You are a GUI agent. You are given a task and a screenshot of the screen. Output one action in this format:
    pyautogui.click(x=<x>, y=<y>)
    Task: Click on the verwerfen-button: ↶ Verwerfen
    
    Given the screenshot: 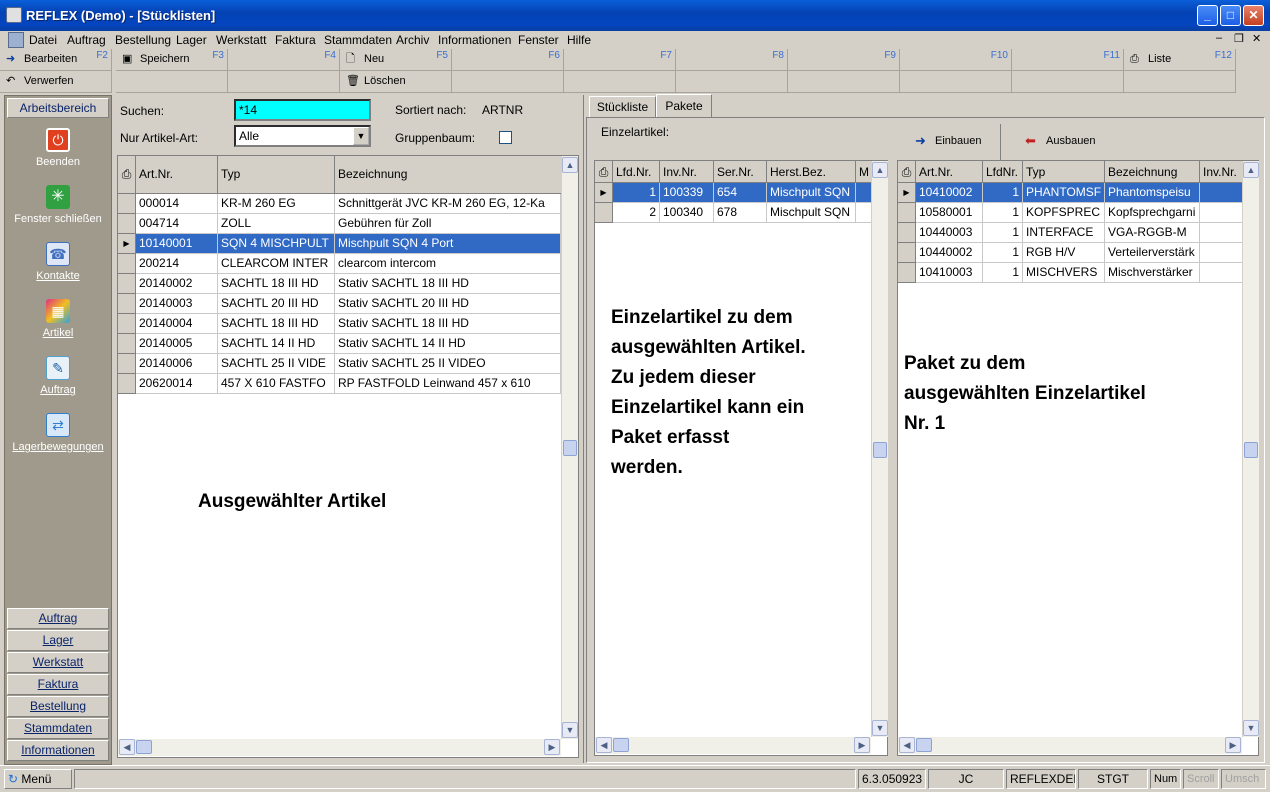 What is the action you would take?
    pyautogui.click(x=56, y=82)
    